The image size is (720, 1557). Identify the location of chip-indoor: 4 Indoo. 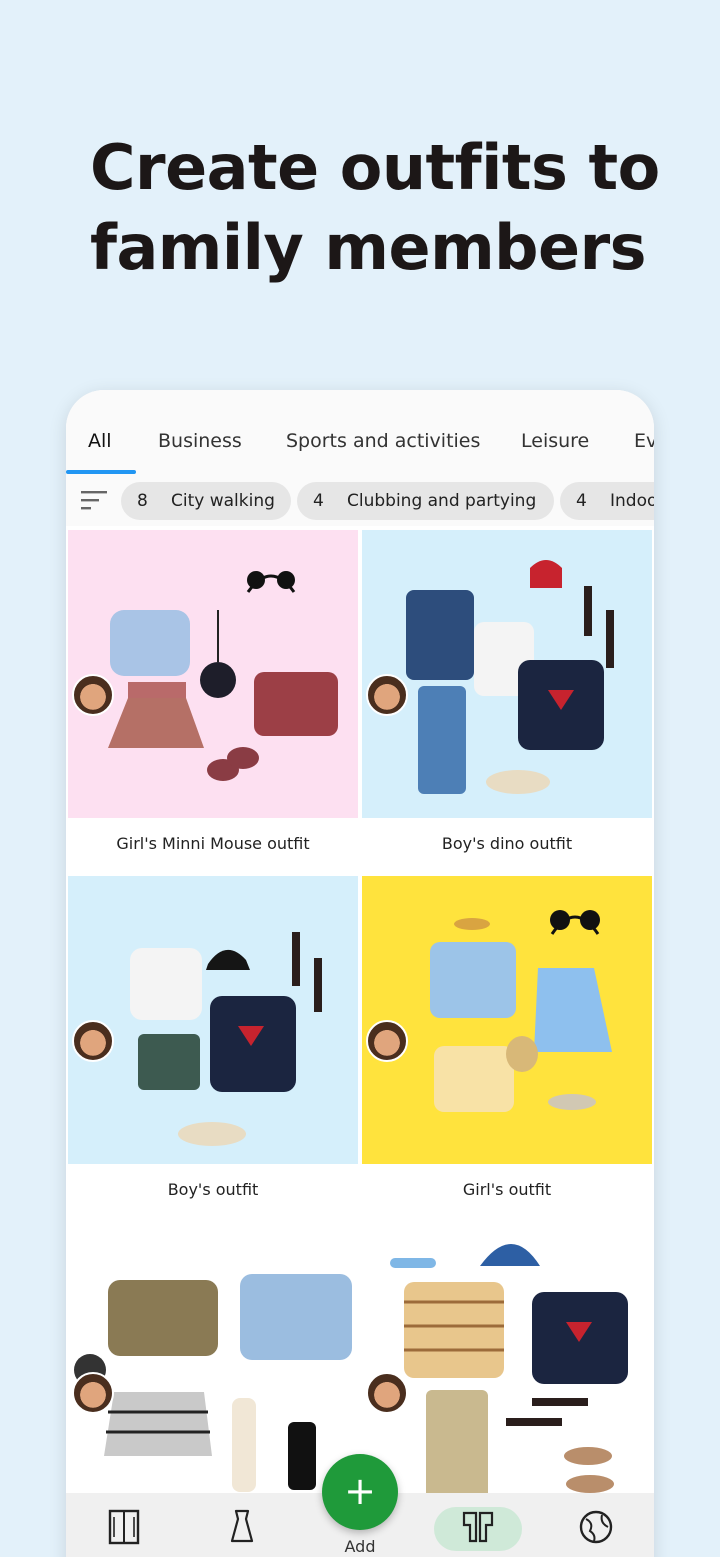
(607, 501).